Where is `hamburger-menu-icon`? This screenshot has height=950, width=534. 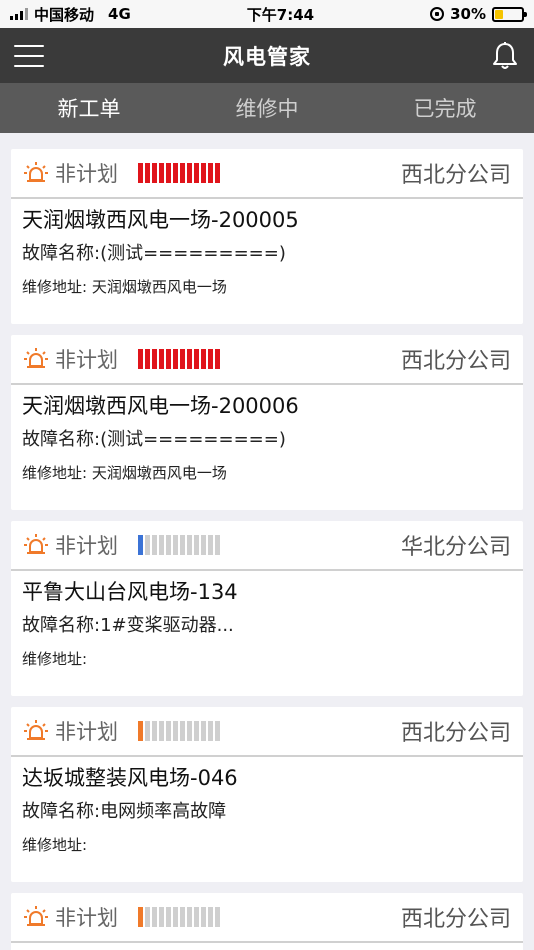 hamburger-menu-icon is located at coordinates (29, 55).